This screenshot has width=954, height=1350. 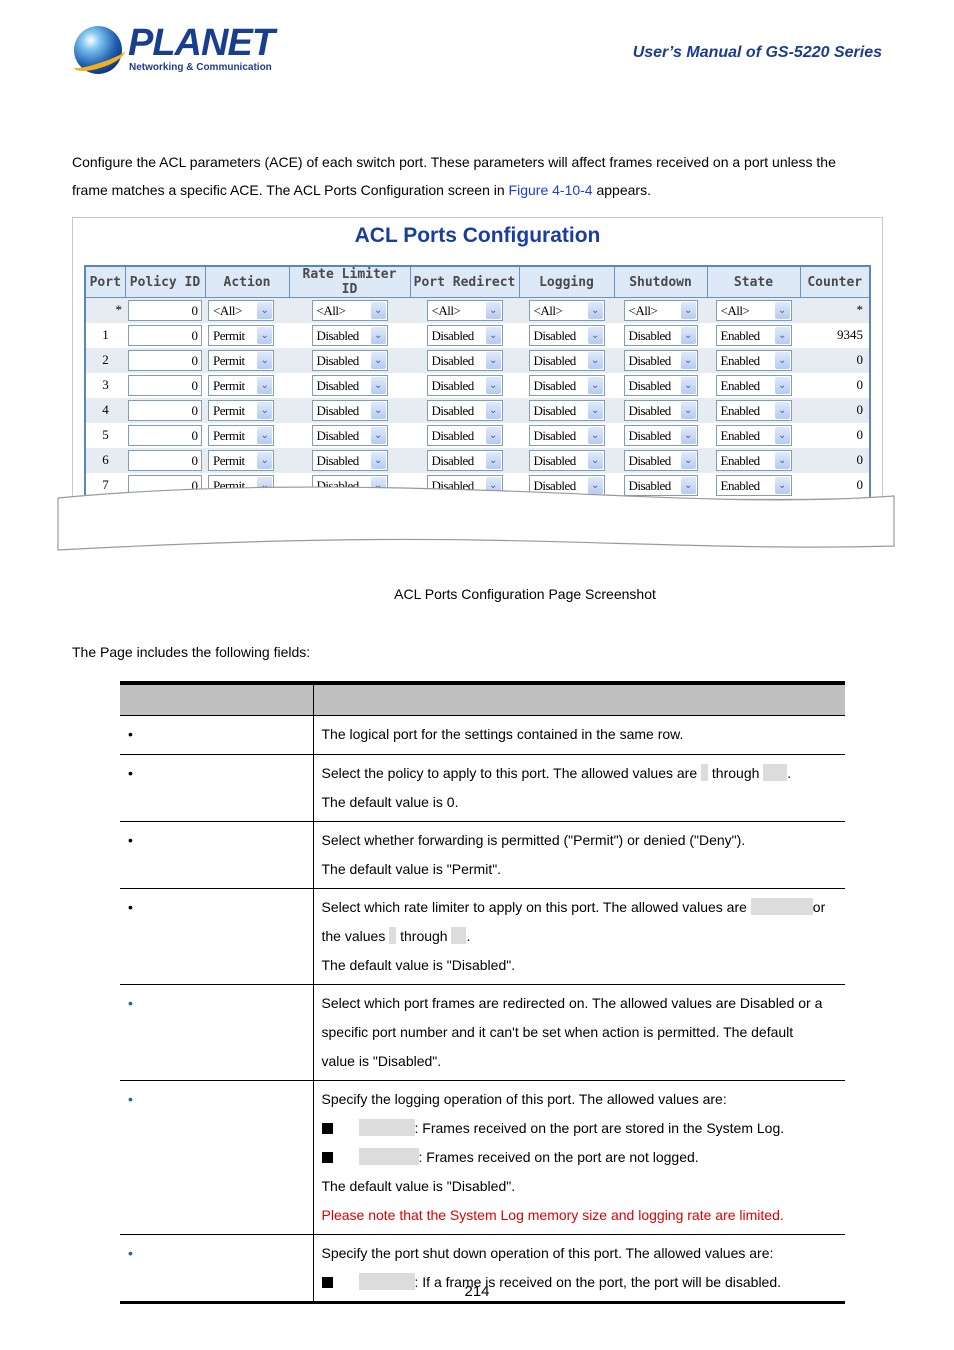 I want to click on selected-value: Disabled, so click(x=453, y=435).